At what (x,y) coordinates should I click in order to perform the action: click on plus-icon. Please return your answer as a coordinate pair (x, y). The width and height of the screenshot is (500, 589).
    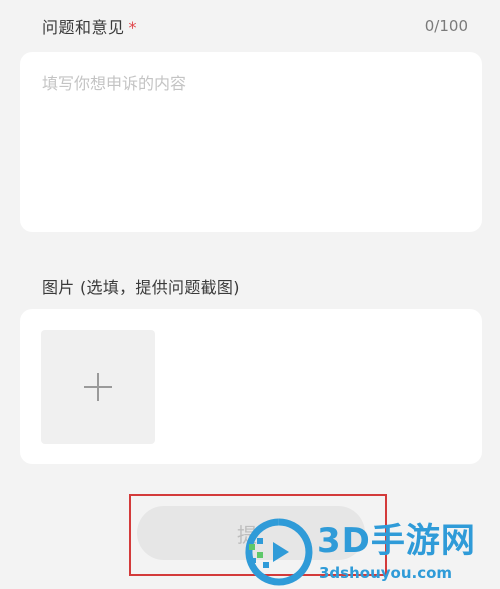
    Looking at the image, I should click on (98, 387).